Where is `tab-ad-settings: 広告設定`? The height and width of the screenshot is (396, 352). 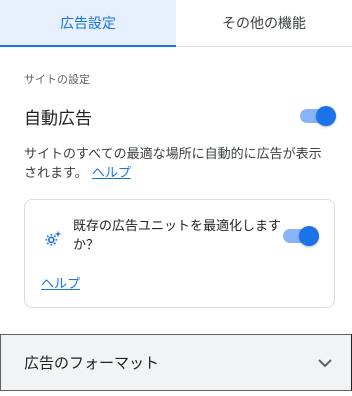
tab-ad-settings: 広告設定 is located at coordinates (88, 23).